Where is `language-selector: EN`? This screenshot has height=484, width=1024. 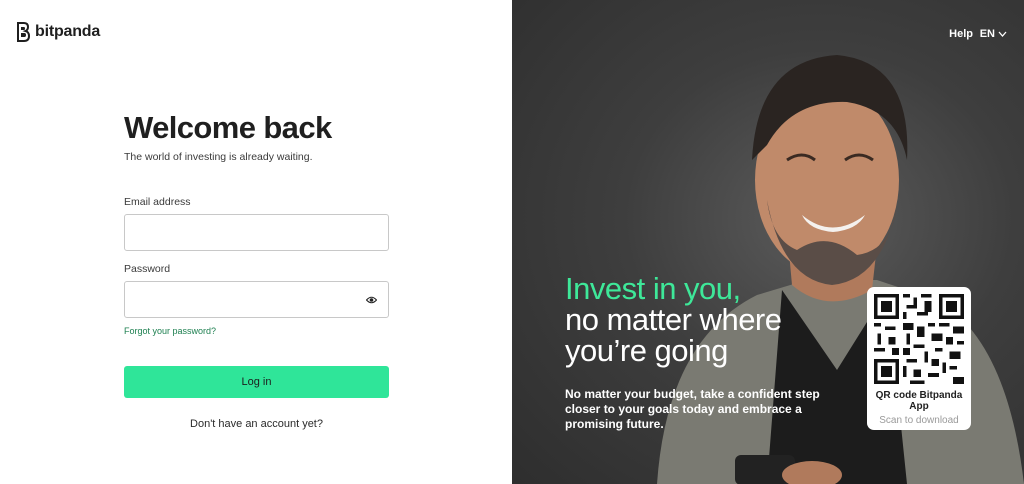
language-selector: EN is located at coordinates (993, 34).